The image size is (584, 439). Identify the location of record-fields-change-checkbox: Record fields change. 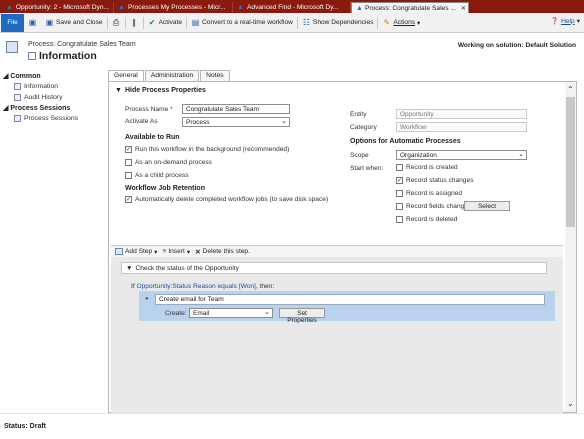
(432, 206).